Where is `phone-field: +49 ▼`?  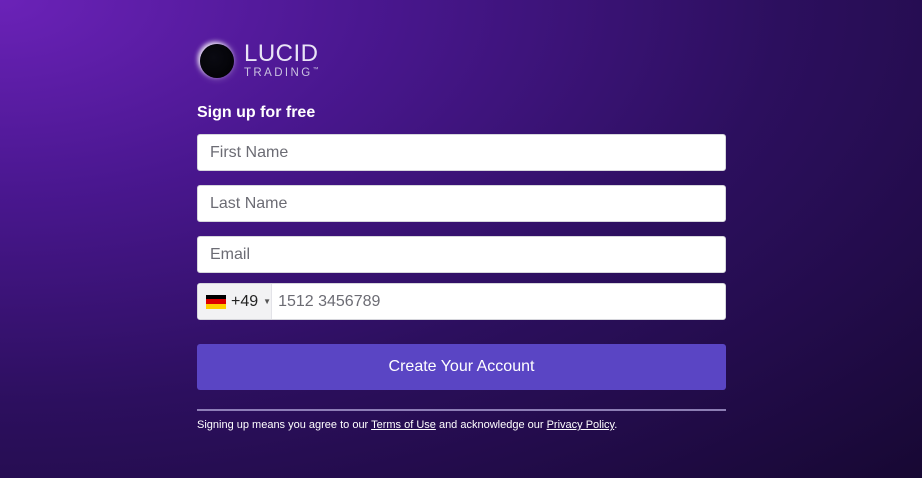 phone-field: +49 ▼ is located at coordinates (461, 301).